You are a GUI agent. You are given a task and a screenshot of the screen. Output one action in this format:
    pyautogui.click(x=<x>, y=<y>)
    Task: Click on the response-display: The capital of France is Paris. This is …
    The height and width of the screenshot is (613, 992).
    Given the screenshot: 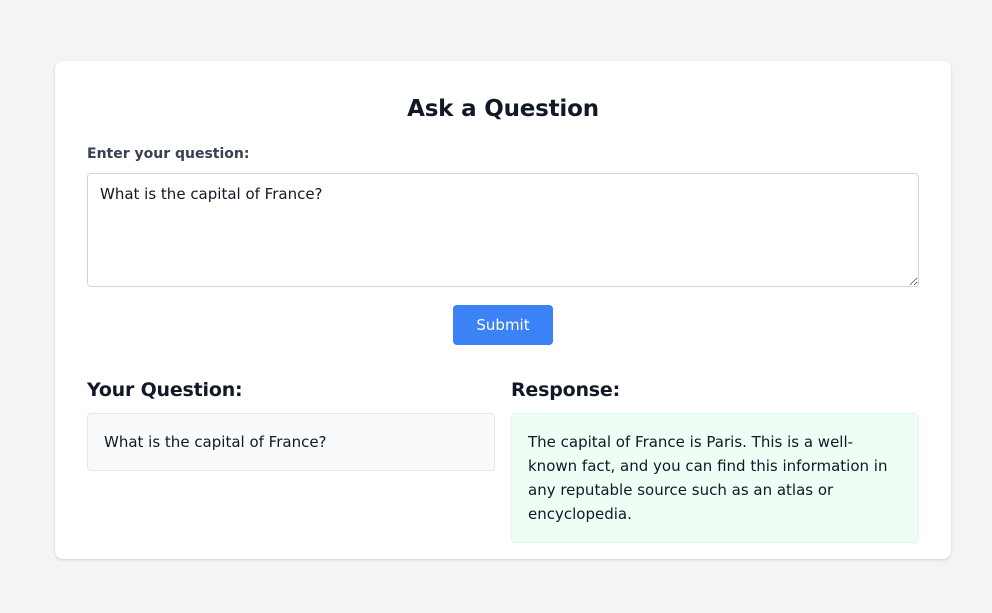 What is the action you would take?
    pyautogui.click(x=715, y=478)
    